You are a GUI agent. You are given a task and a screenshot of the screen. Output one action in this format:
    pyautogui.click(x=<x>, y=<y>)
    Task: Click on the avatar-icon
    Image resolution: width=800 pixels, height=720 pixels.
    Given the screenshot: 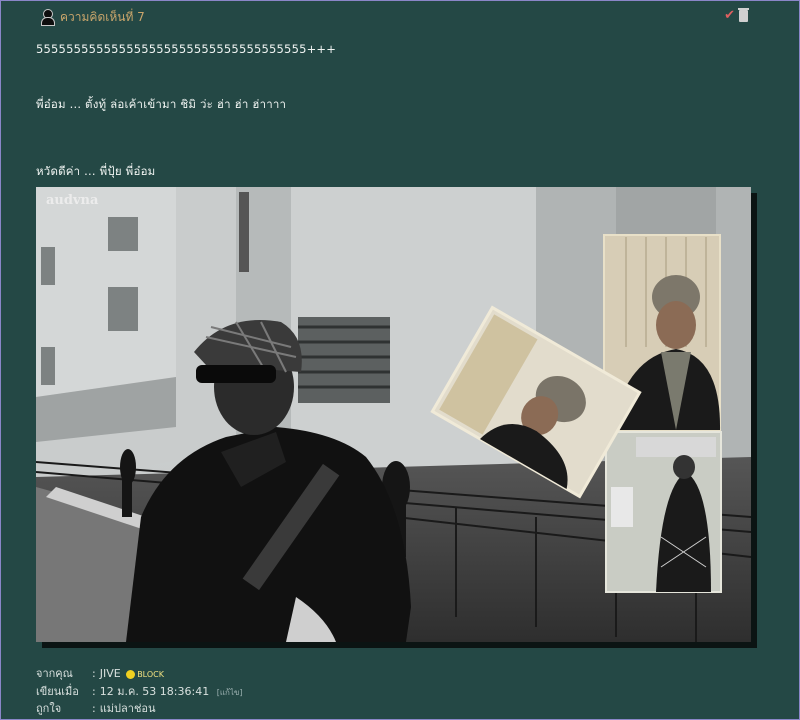 What is the action you would take?
    pyautogui.click(x=47, y=17)
    